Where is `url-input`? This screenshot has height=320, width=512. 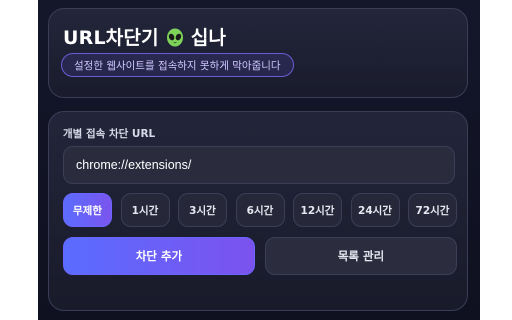 url-input is located at coordinates (259, 165).